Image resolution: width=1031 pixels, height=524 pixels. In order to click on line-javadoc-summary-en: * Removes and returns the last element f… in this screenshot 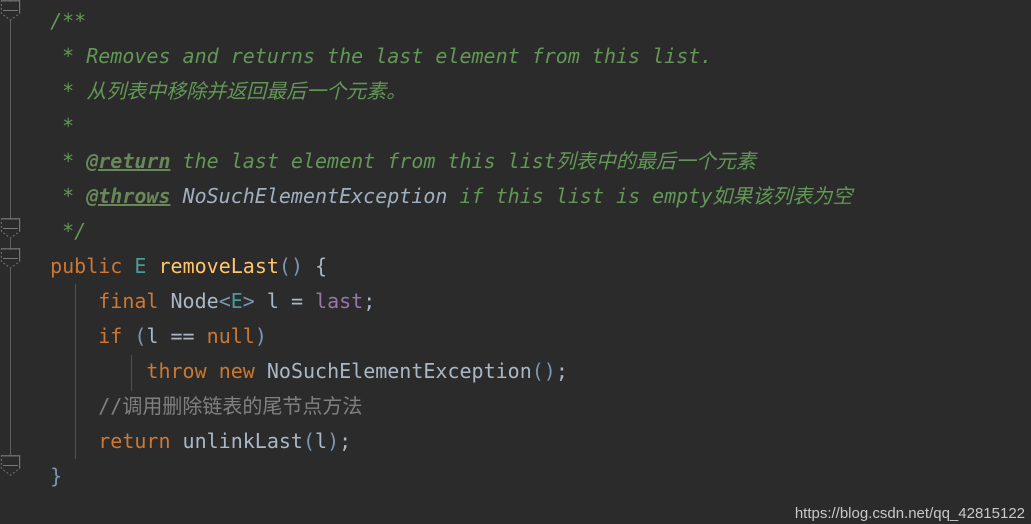, I will do `click(528, 56)`.